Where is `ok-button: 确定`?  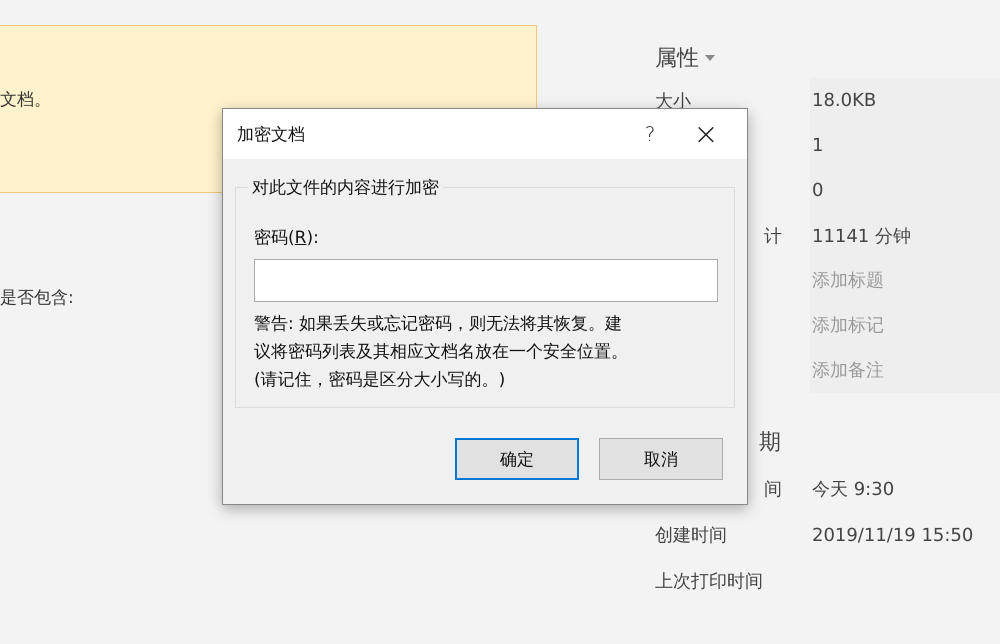 ok-button: 确定 is located at coordinates (517, 459).